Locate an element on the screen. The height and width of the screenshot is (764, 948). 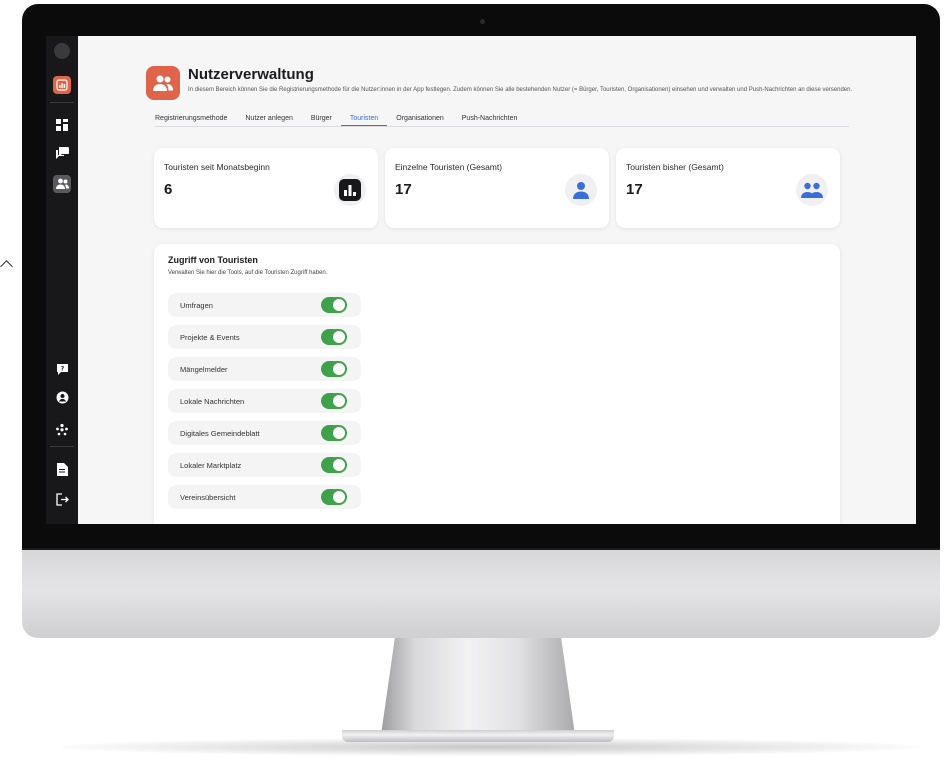
umfragen-toggle is located at coordinates (334, 305).